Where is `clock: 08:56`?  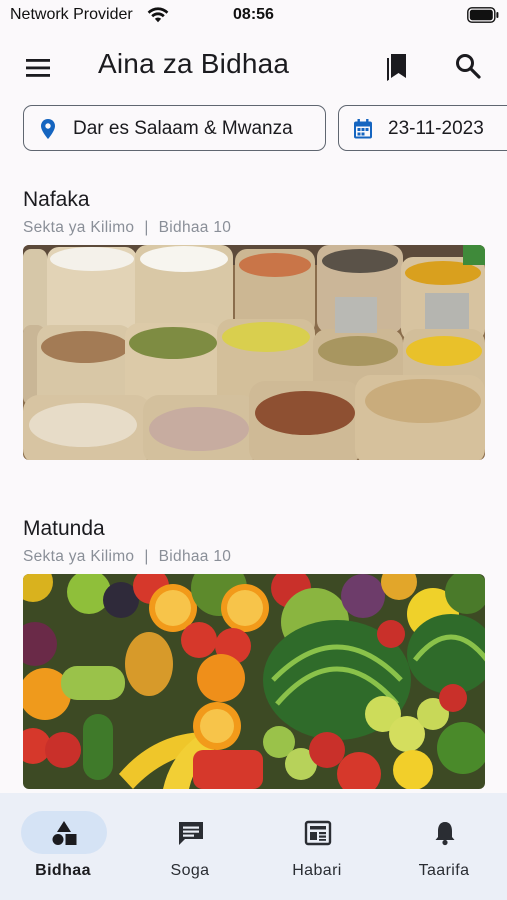
clock: 08:56 is located at coordinates (253, 14).